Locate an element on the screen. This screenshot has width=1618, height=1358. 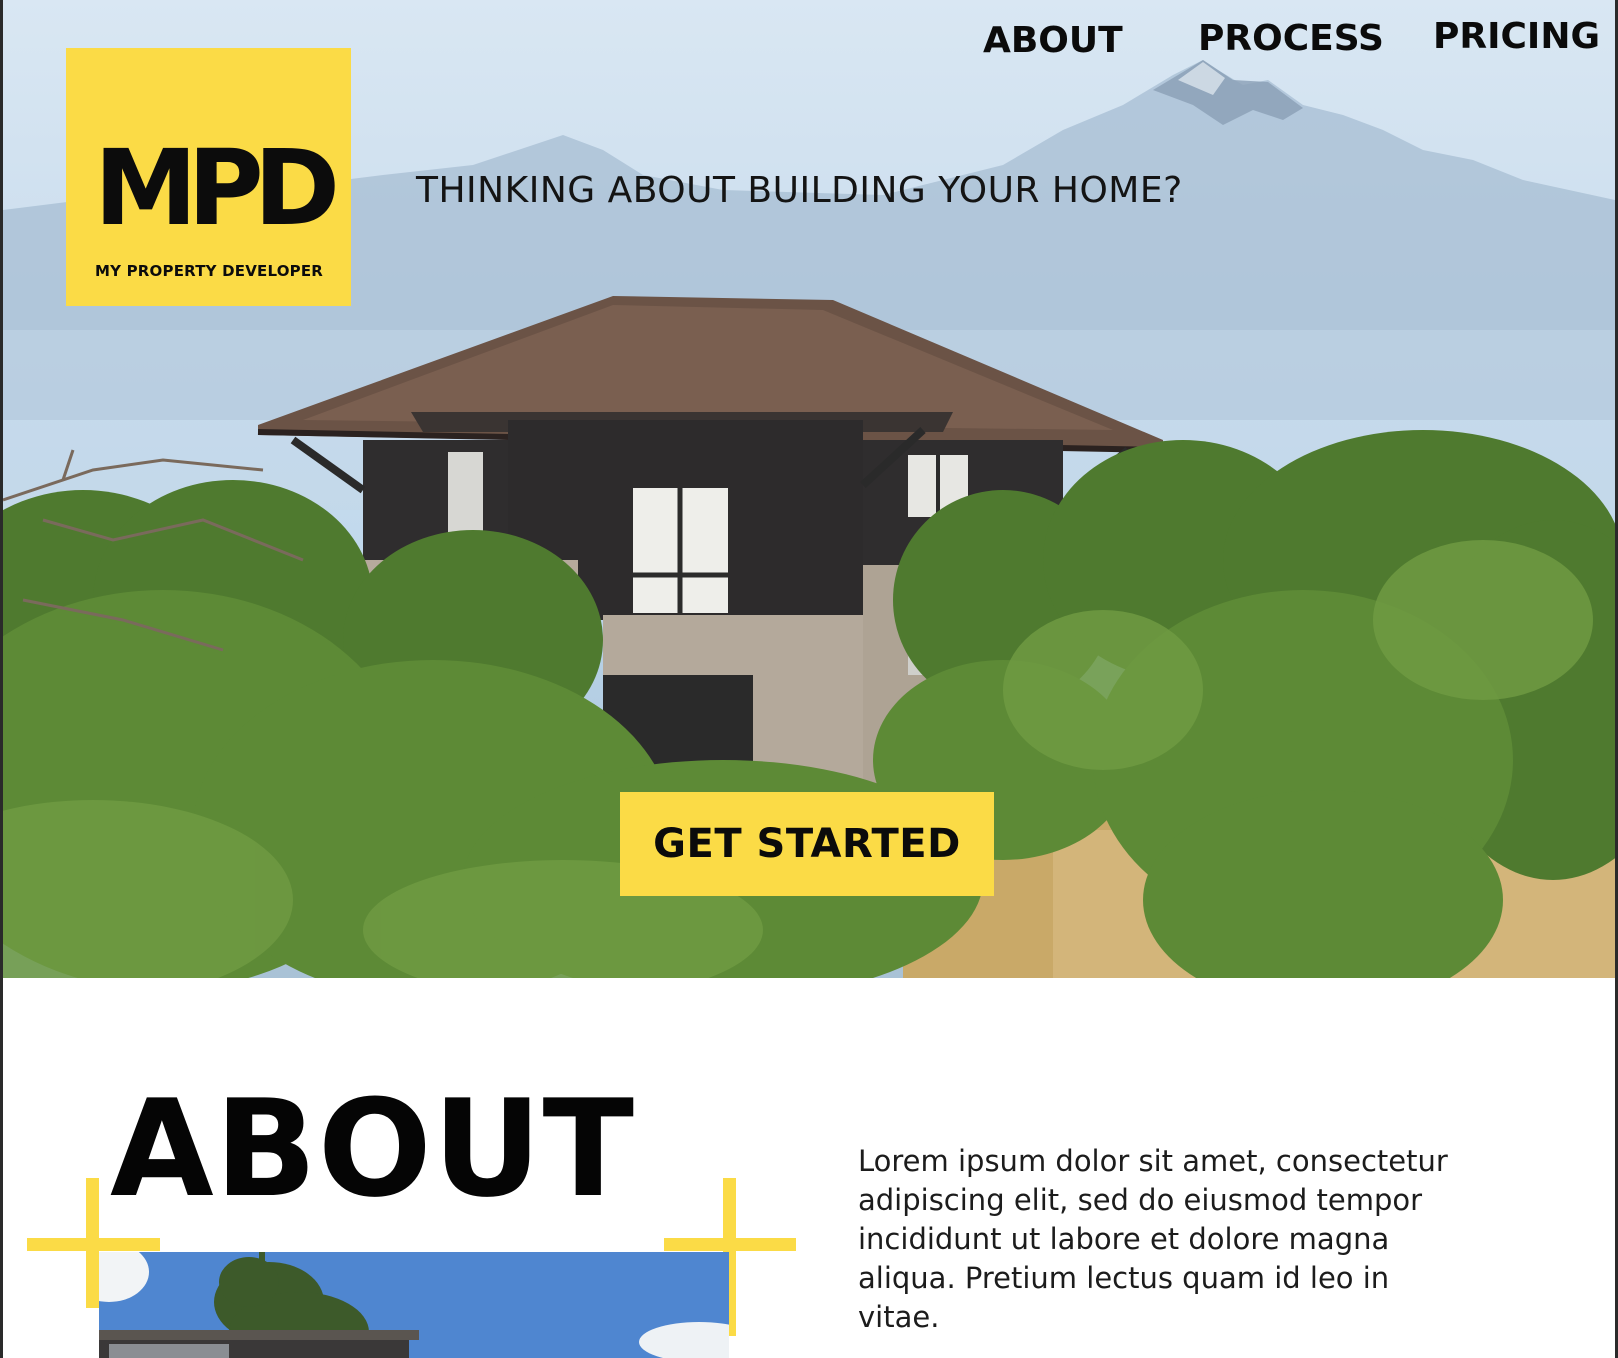
nav-link-about: ABOUT is located at coordinates (1053, 40).